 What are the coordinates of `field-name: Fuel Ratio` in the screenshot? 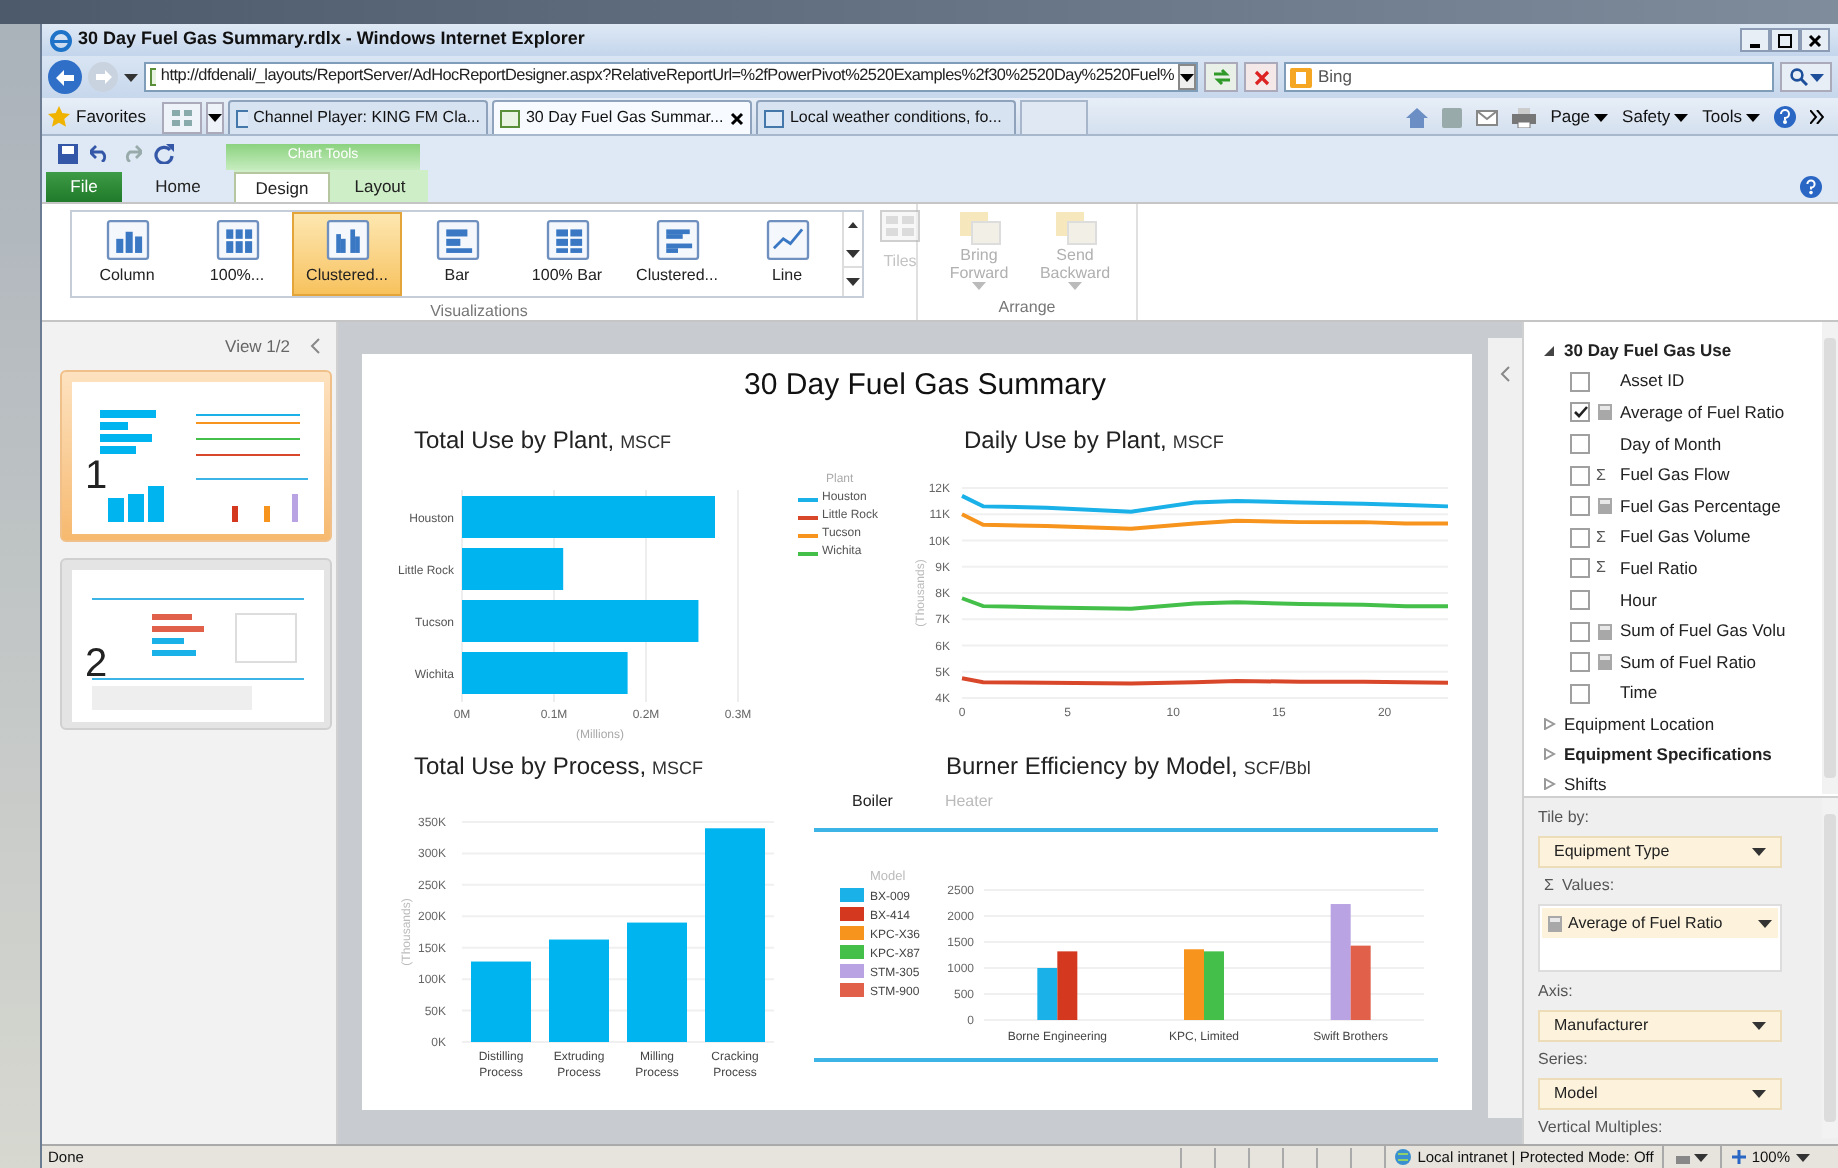 It's located at (1659, 568).